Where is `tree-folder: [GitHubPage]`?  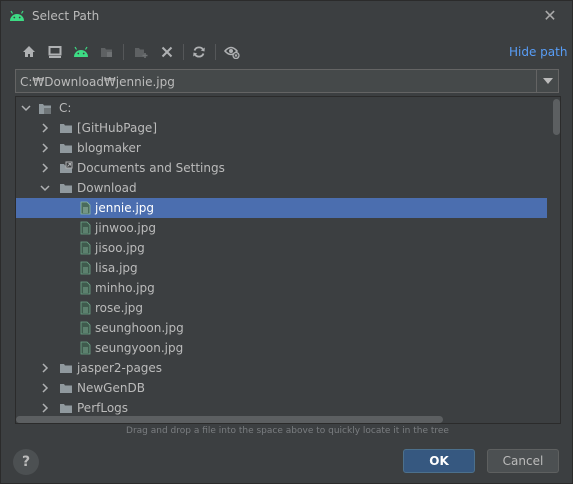 tree-folder: [GitHubPage] is located at coordinates (281, 128).